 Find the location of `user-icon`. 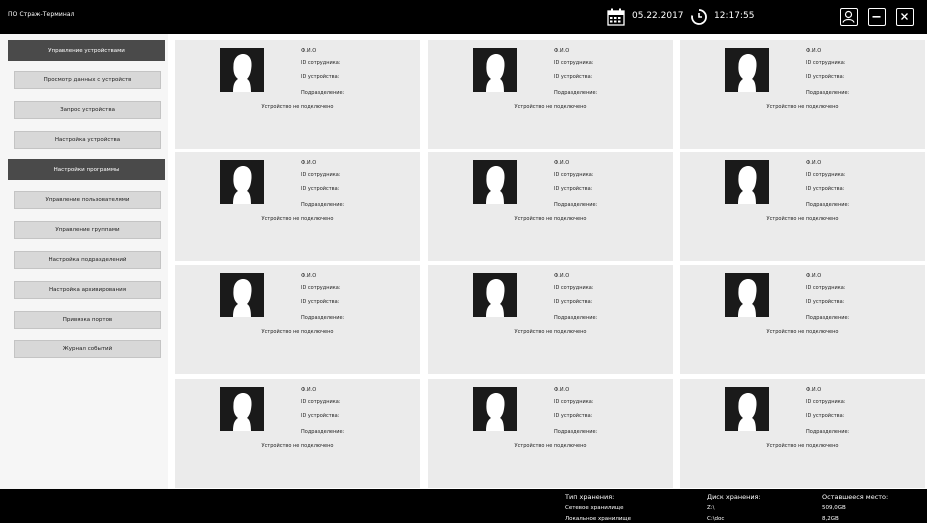

user-icon is located at coordinates (848, 16).